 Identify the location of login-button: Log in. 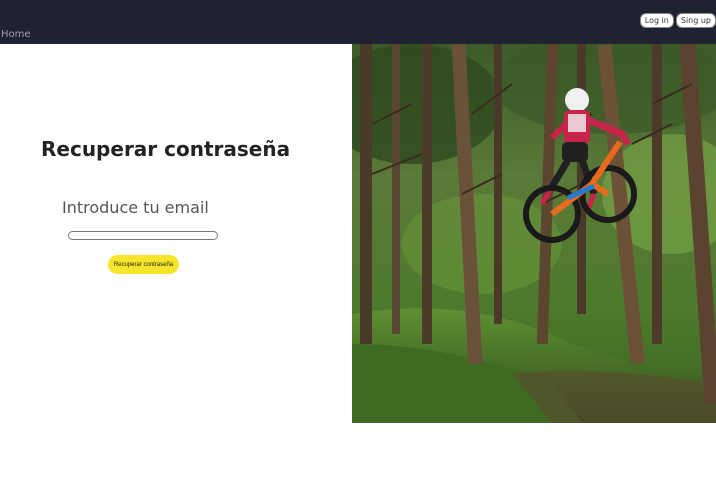
(656, 20).